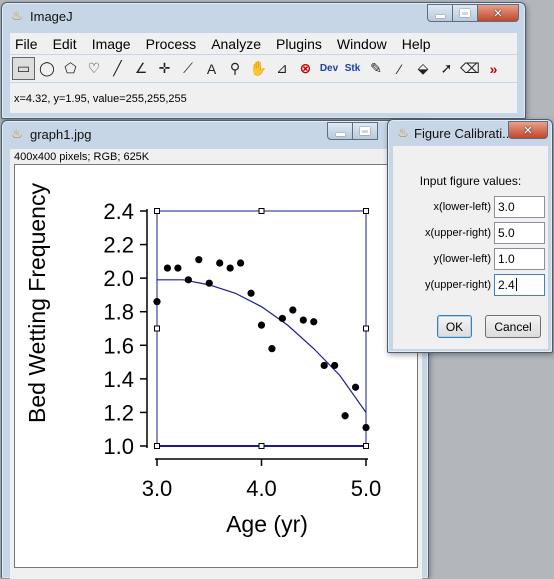 The image size is (554, 579). Describe the element at coordinates (37, 303) in the screenshot. I see `y-axis-label: Bed Wetting Frequency` at that location.